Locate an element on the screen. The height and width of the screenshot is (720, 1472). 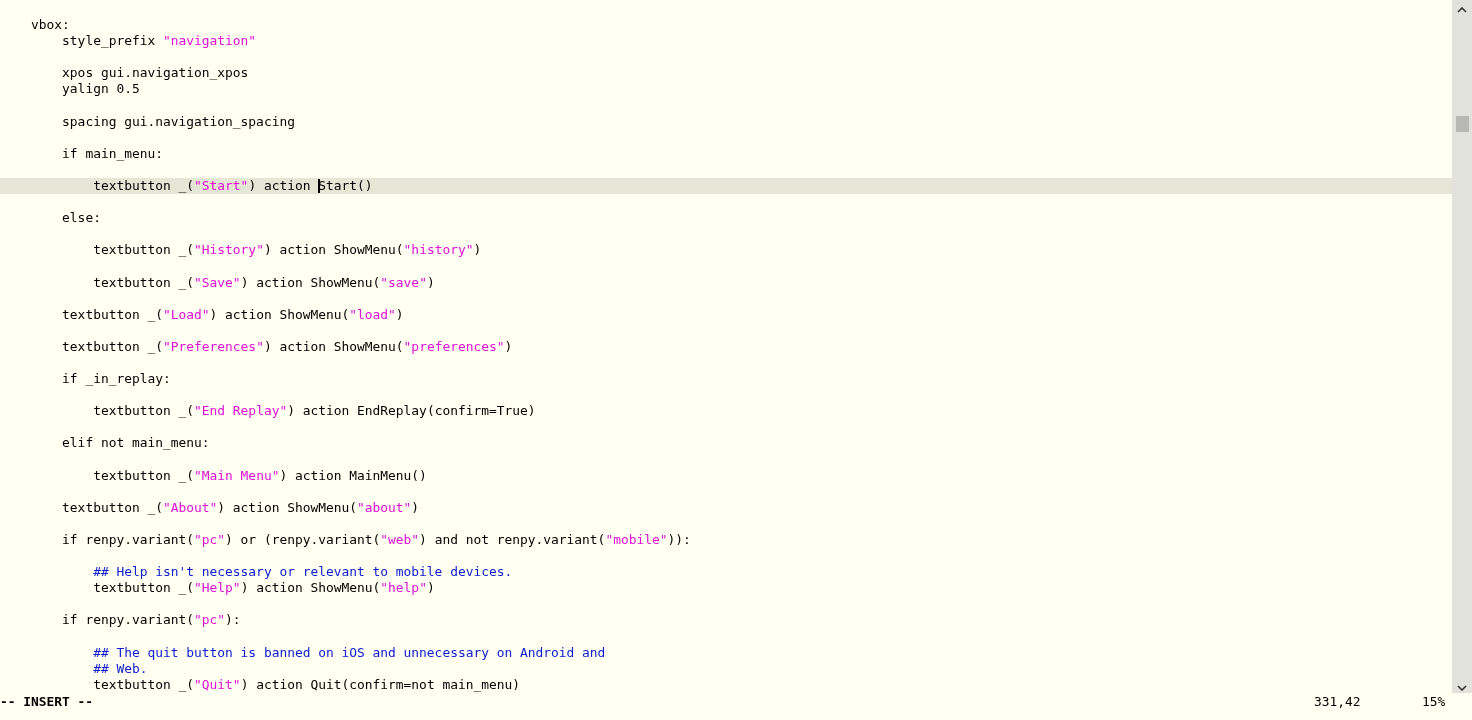
code-text: ) action is located at coordinates (280, 186).